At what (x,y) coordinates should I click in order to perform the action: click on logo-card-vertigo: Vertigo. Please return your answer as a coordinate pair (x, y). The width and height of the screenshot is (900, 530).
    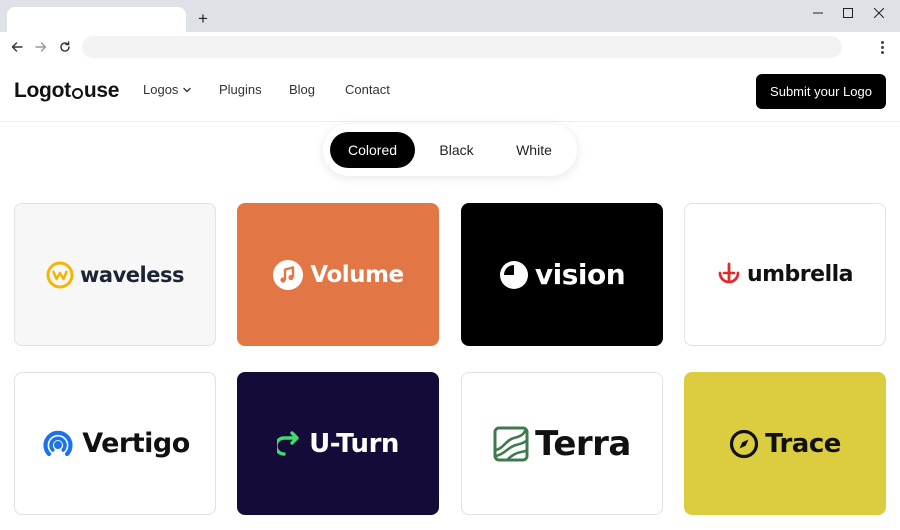
    Looking at the image, I should click on (115, 443).